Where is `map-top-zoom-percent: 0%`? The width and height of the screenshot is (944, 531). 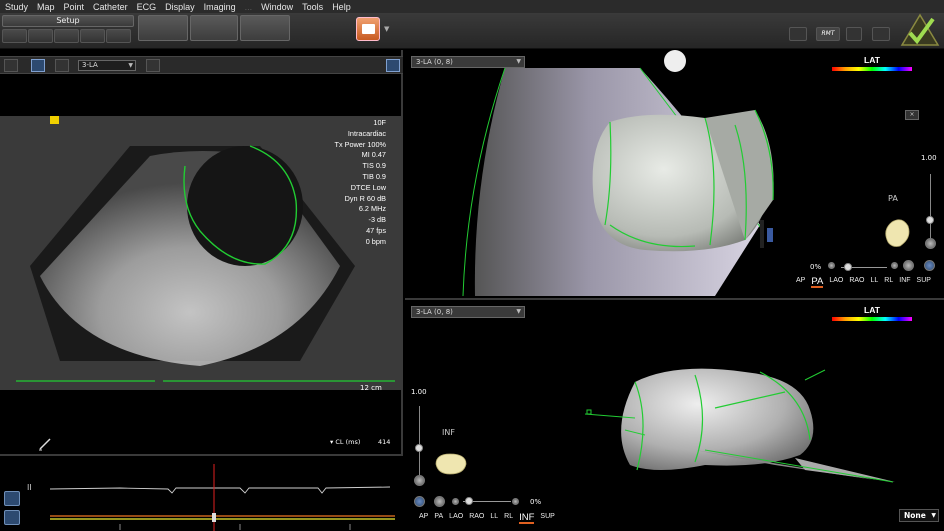 map-top-zoom-percent: 0% is located at coordinates (816, 267).